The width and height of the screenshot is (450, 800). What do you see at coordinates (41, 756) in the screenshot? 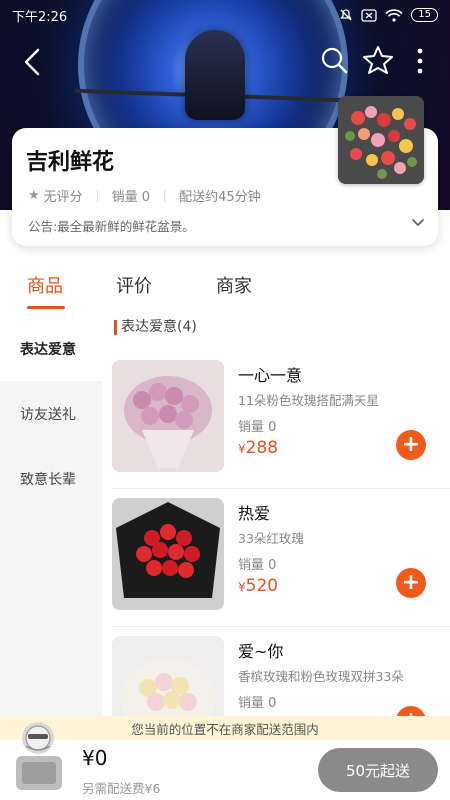
I see `cart-icon` at bounding box center [41, 756].